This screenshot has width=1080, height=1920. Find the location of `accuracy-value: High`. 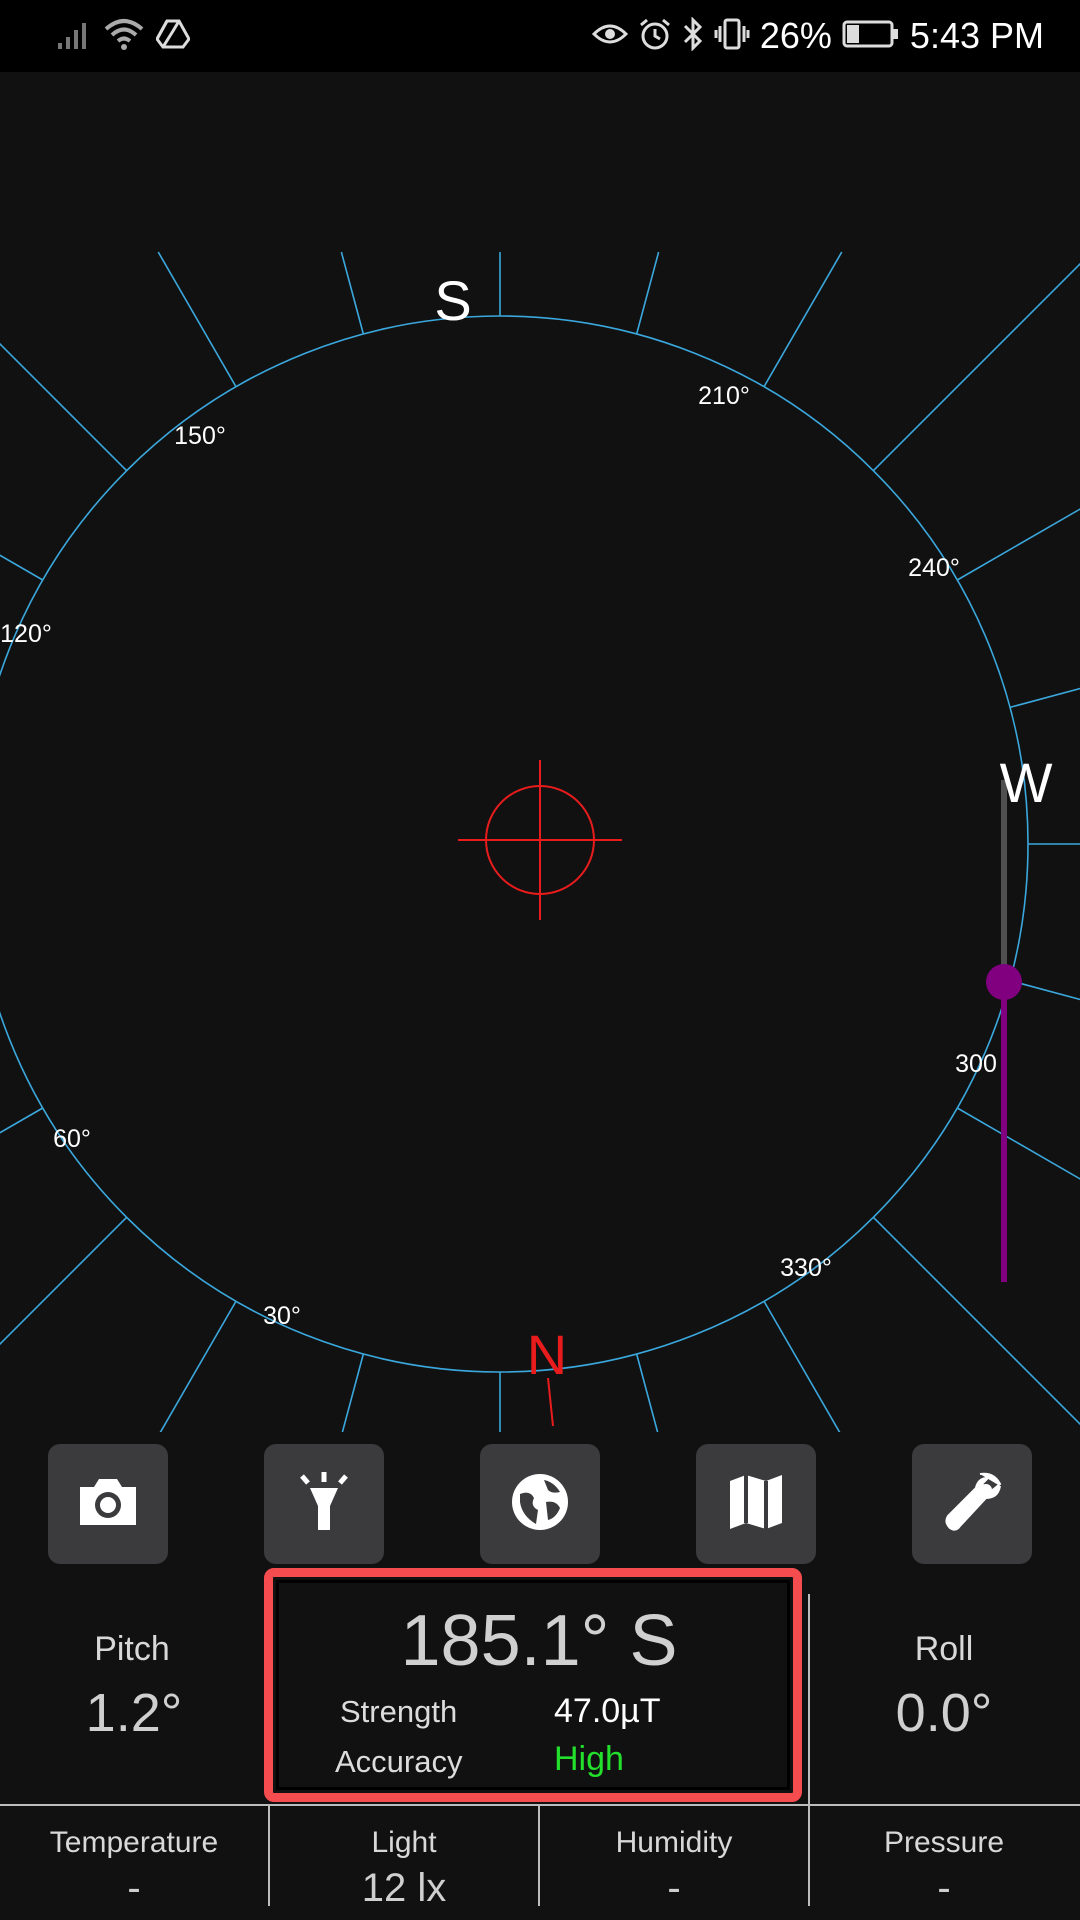

accuracy-value: High is located at coordinates (589, 1759).